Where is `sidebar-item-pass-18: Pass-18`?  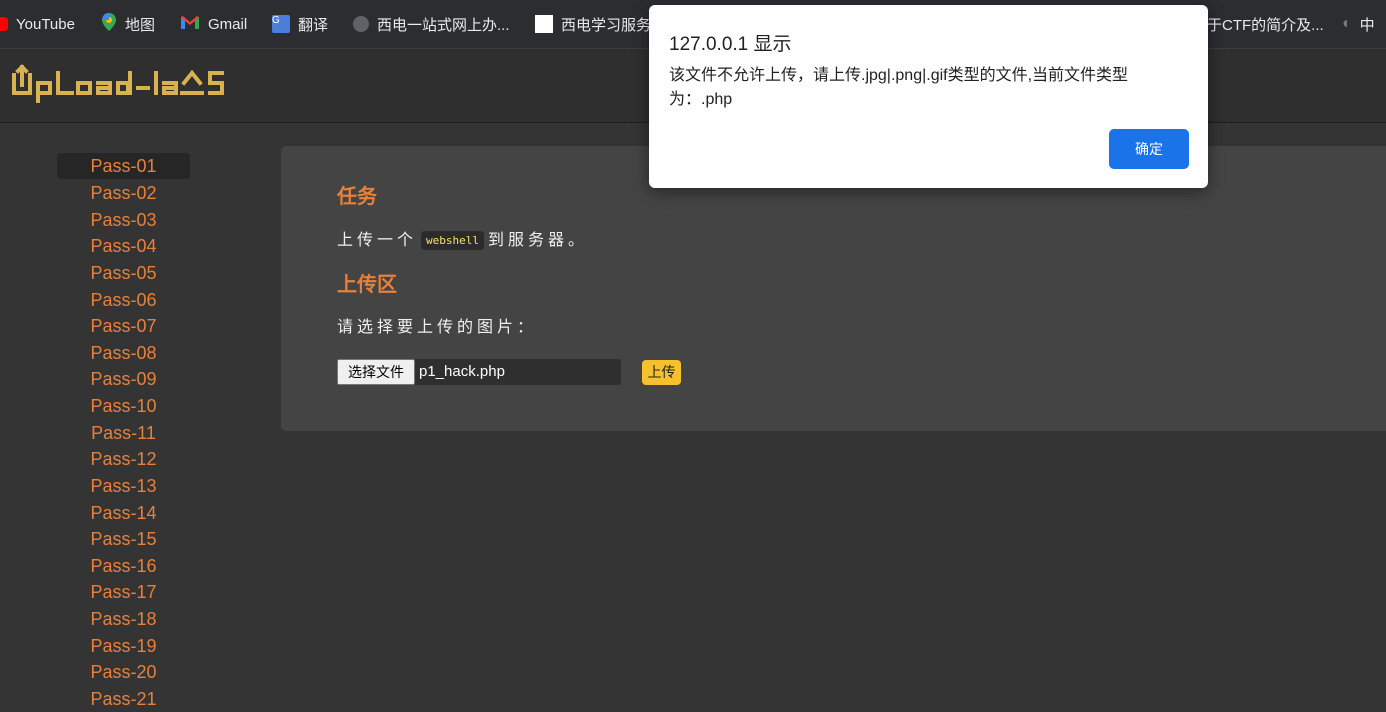 sidebar-item-pass-18: Pass-18 is located at coordinates (123, 619).